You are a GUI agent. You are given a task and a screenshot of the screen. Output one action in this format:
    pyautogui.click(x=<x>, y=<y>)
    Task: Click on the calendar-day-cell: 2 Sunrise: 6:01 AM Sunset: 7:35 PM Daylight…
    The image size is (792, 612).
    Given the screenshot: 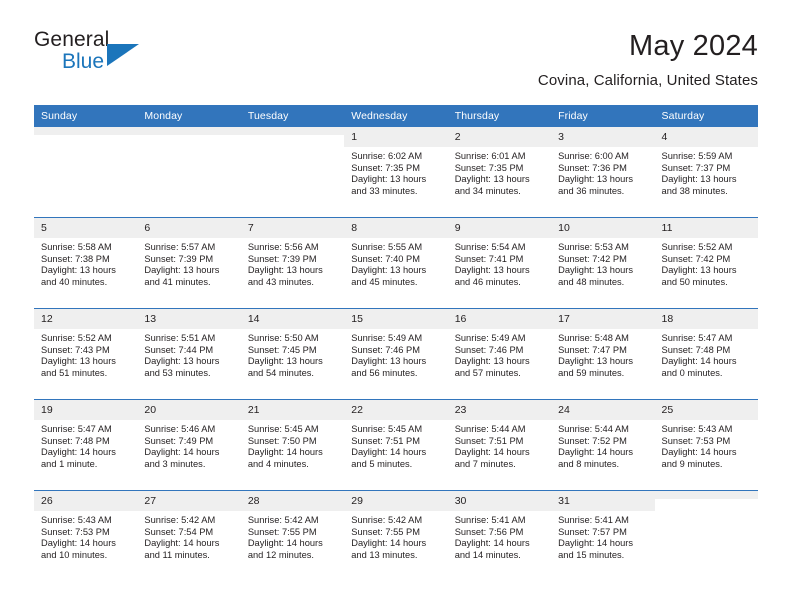 What is the action you would take?
    pyautogui.click(x=499, y=172)
    